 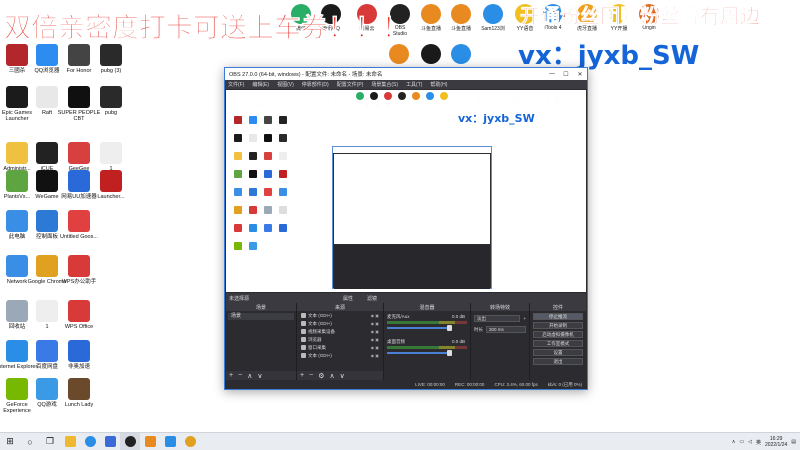 I want to click on source-item: 视频采集设备 ◉ ▣, so click(x=340, y=331).